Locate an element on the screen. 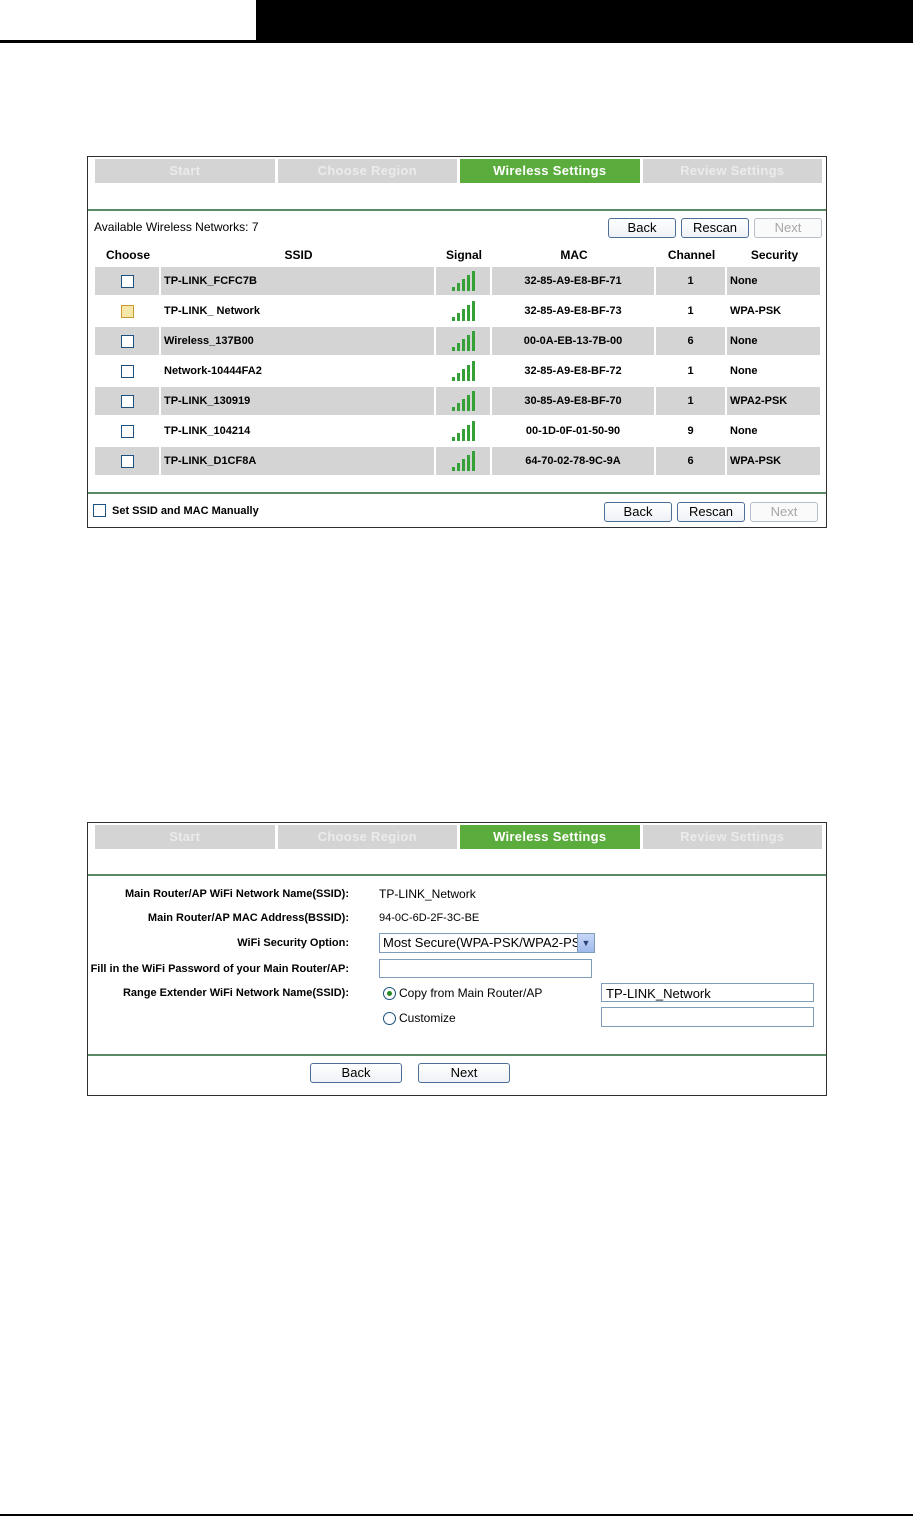 This screenshot has width=913, height=1517. table-row: TP-LINK_D1CF8A 64-70-02-78-9C-9A 6 WPA-PSK is located at coordinates (458, 462).